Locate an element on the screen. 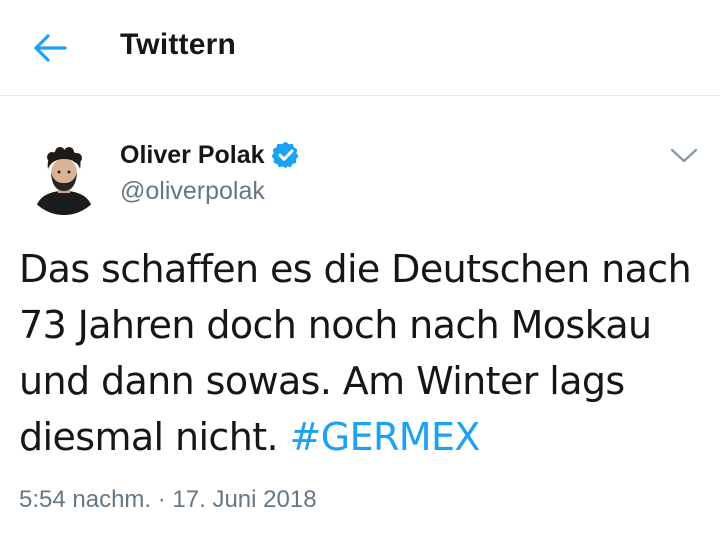 This screenshot has height=547, width=720. tweet-line: Das schaffen es die Deutschen nach is located at coordinates (355, 269).